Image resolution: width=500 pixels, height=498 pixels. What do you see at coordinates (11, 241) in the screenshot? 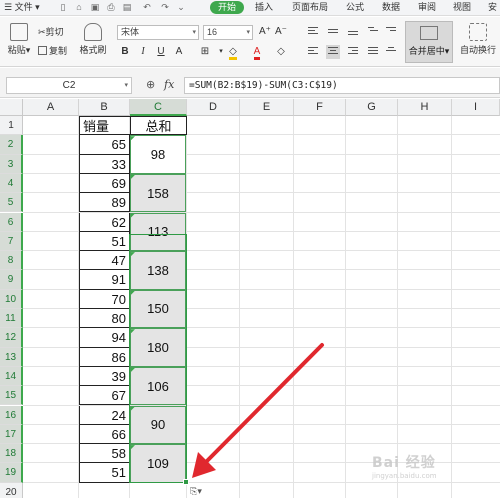
I see `row-header-7: 7` at bounding box center [11, 241].